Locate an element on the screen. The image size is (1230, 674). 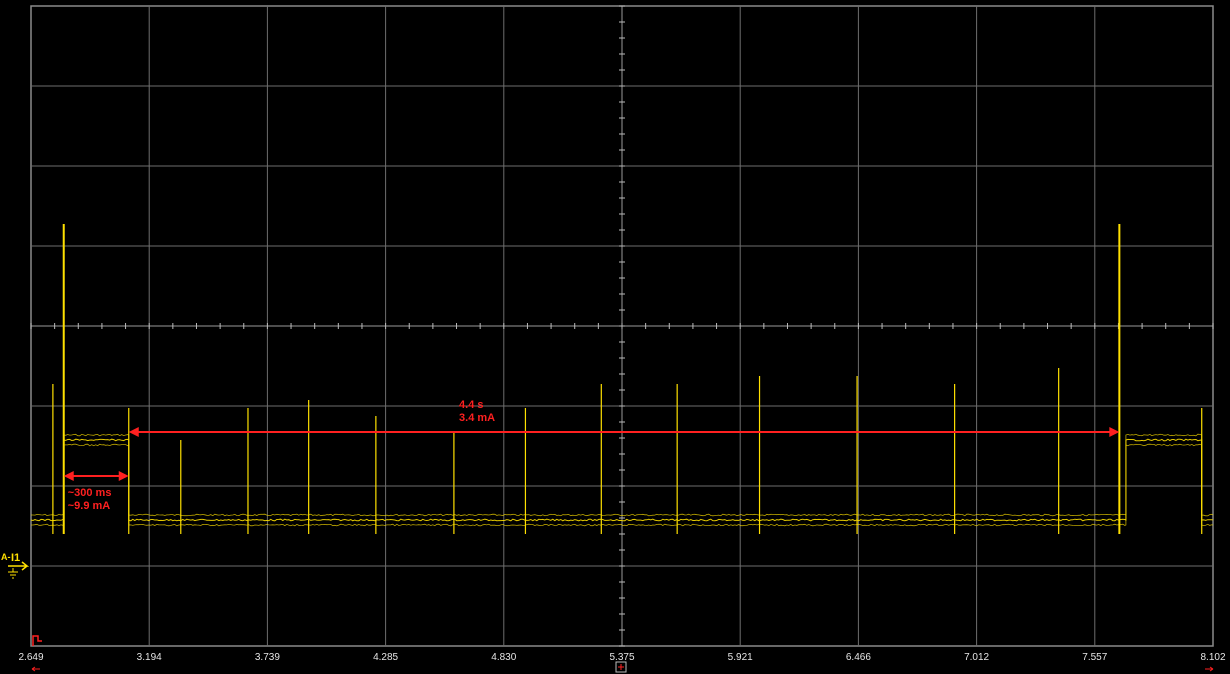
x-tick-label: 6.466 is located at coordinates (858, 657).